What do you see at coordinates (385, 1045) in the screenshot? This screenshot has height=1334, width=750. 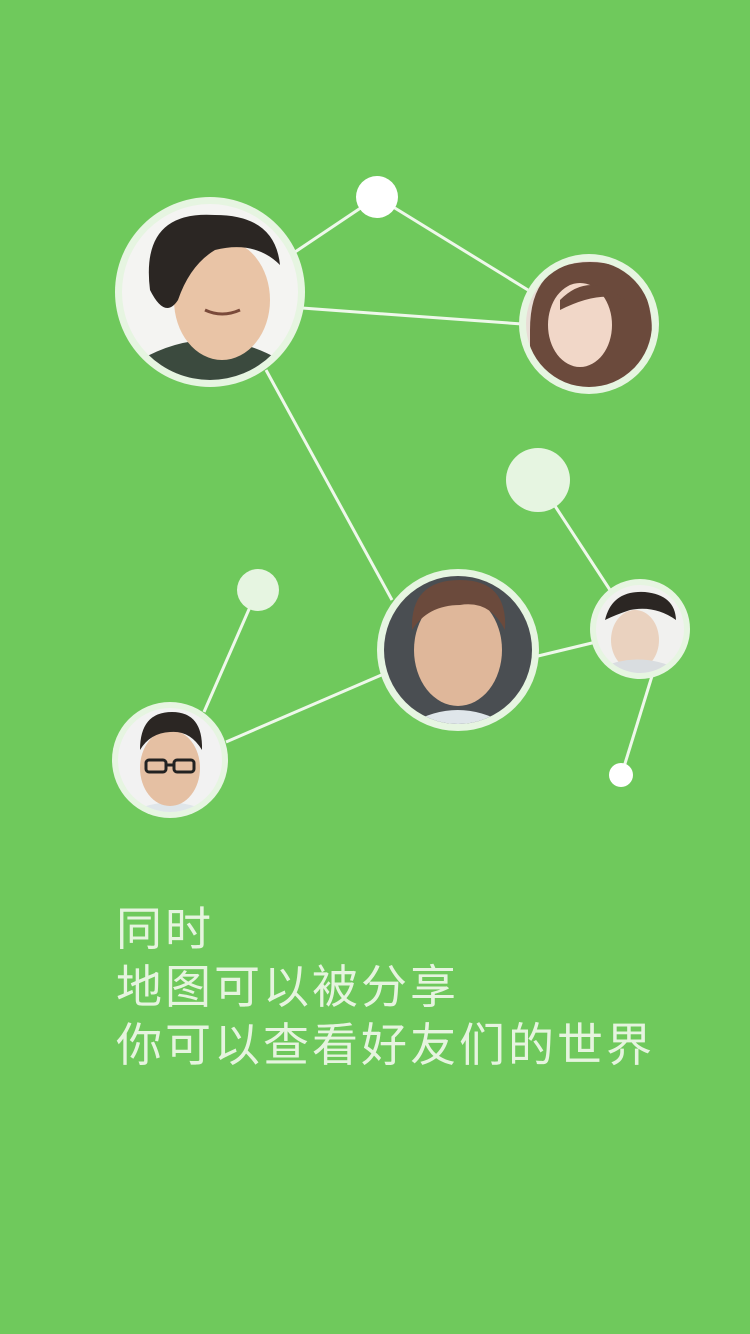 I see `onboarding-line-3: 你可以查看好友们的世界` at bounding box center [385, 1045].